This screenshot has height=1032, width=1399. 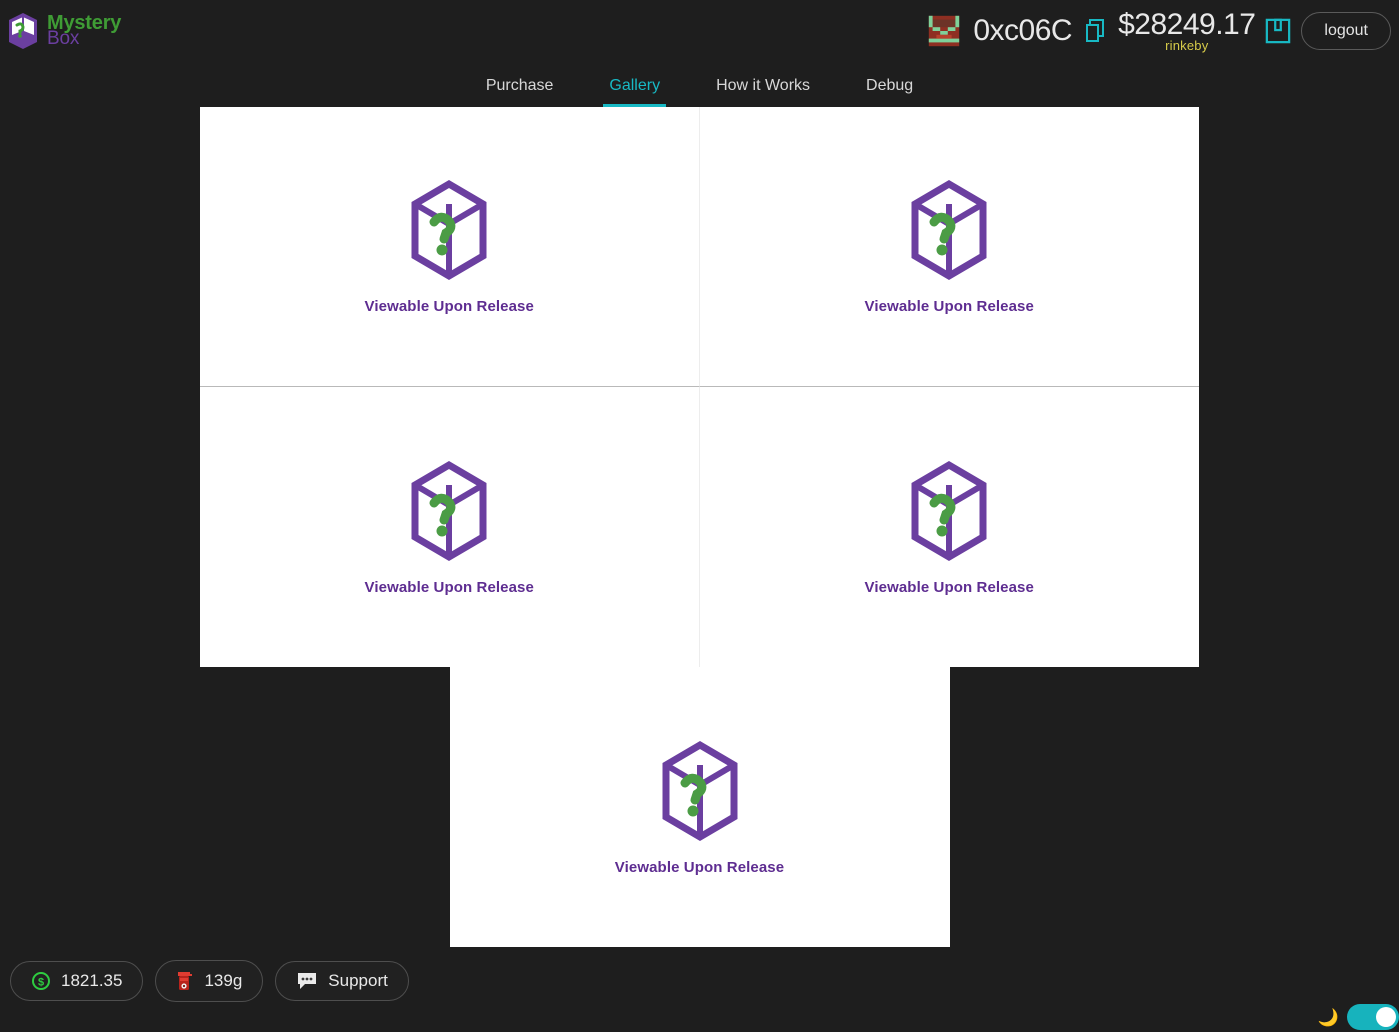 I want to click on tab-gallery: Gallery, so click(x=634, y=92).